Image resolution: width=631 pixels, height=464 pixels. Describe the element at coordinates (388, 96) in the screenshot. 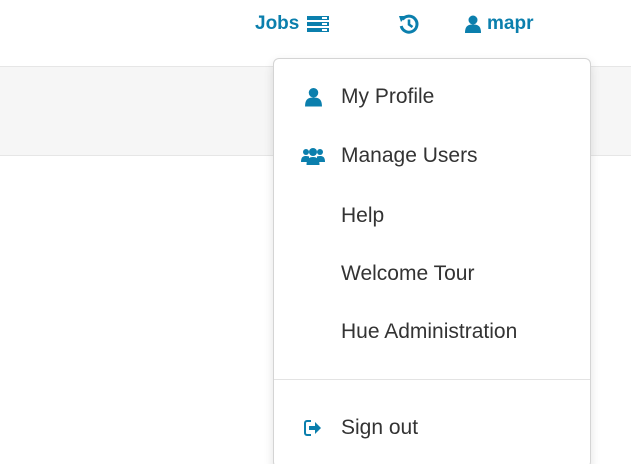

I see `menu-item-label: My Profile` at that location.